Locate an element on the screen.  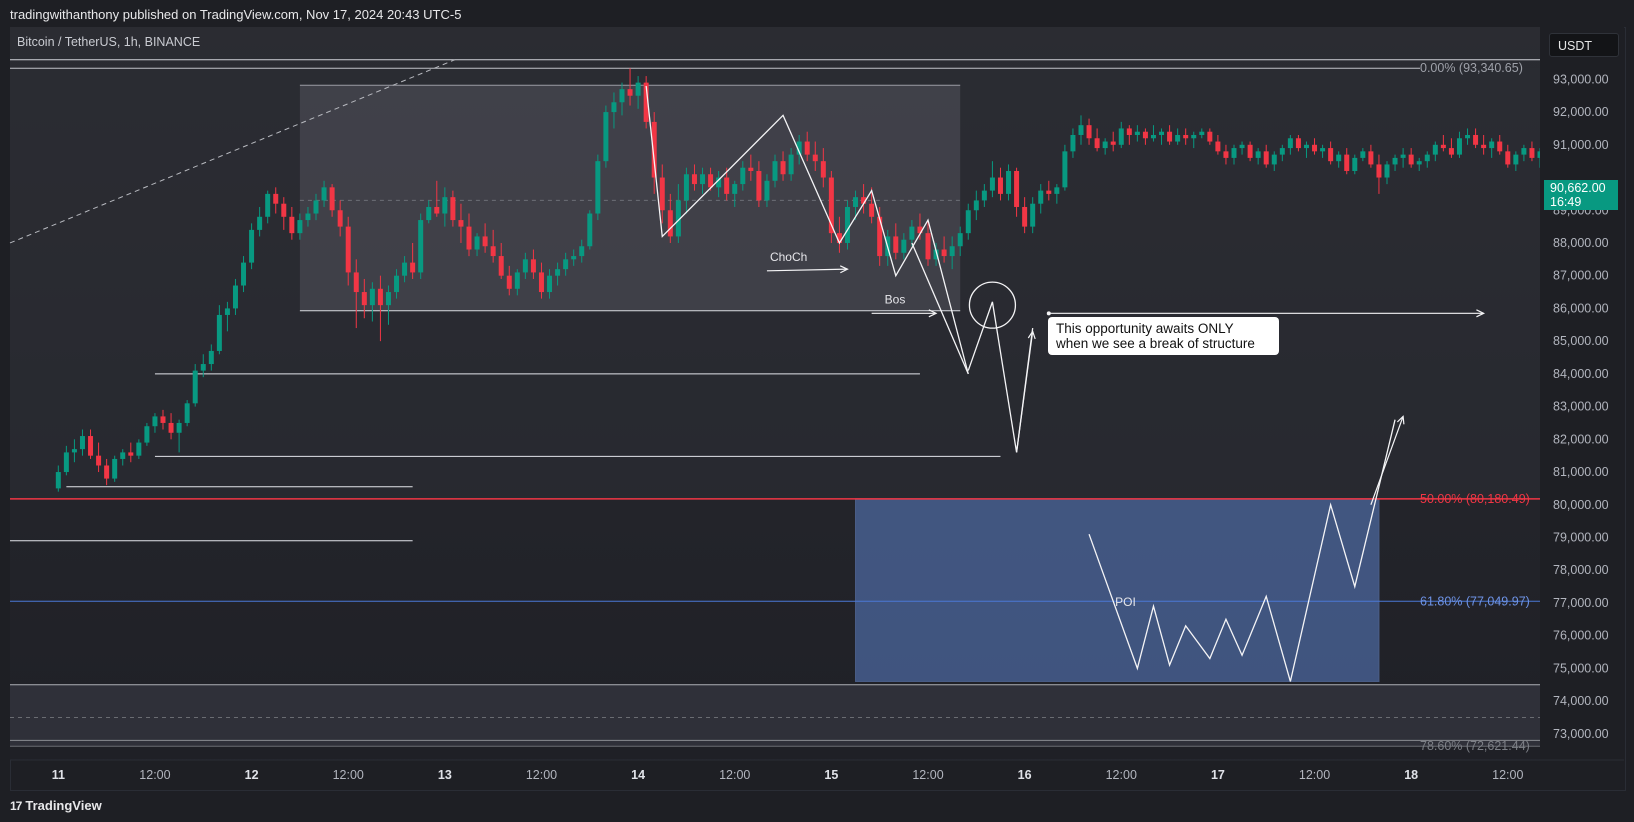
poi-box is located at coordinates (1117, 590).